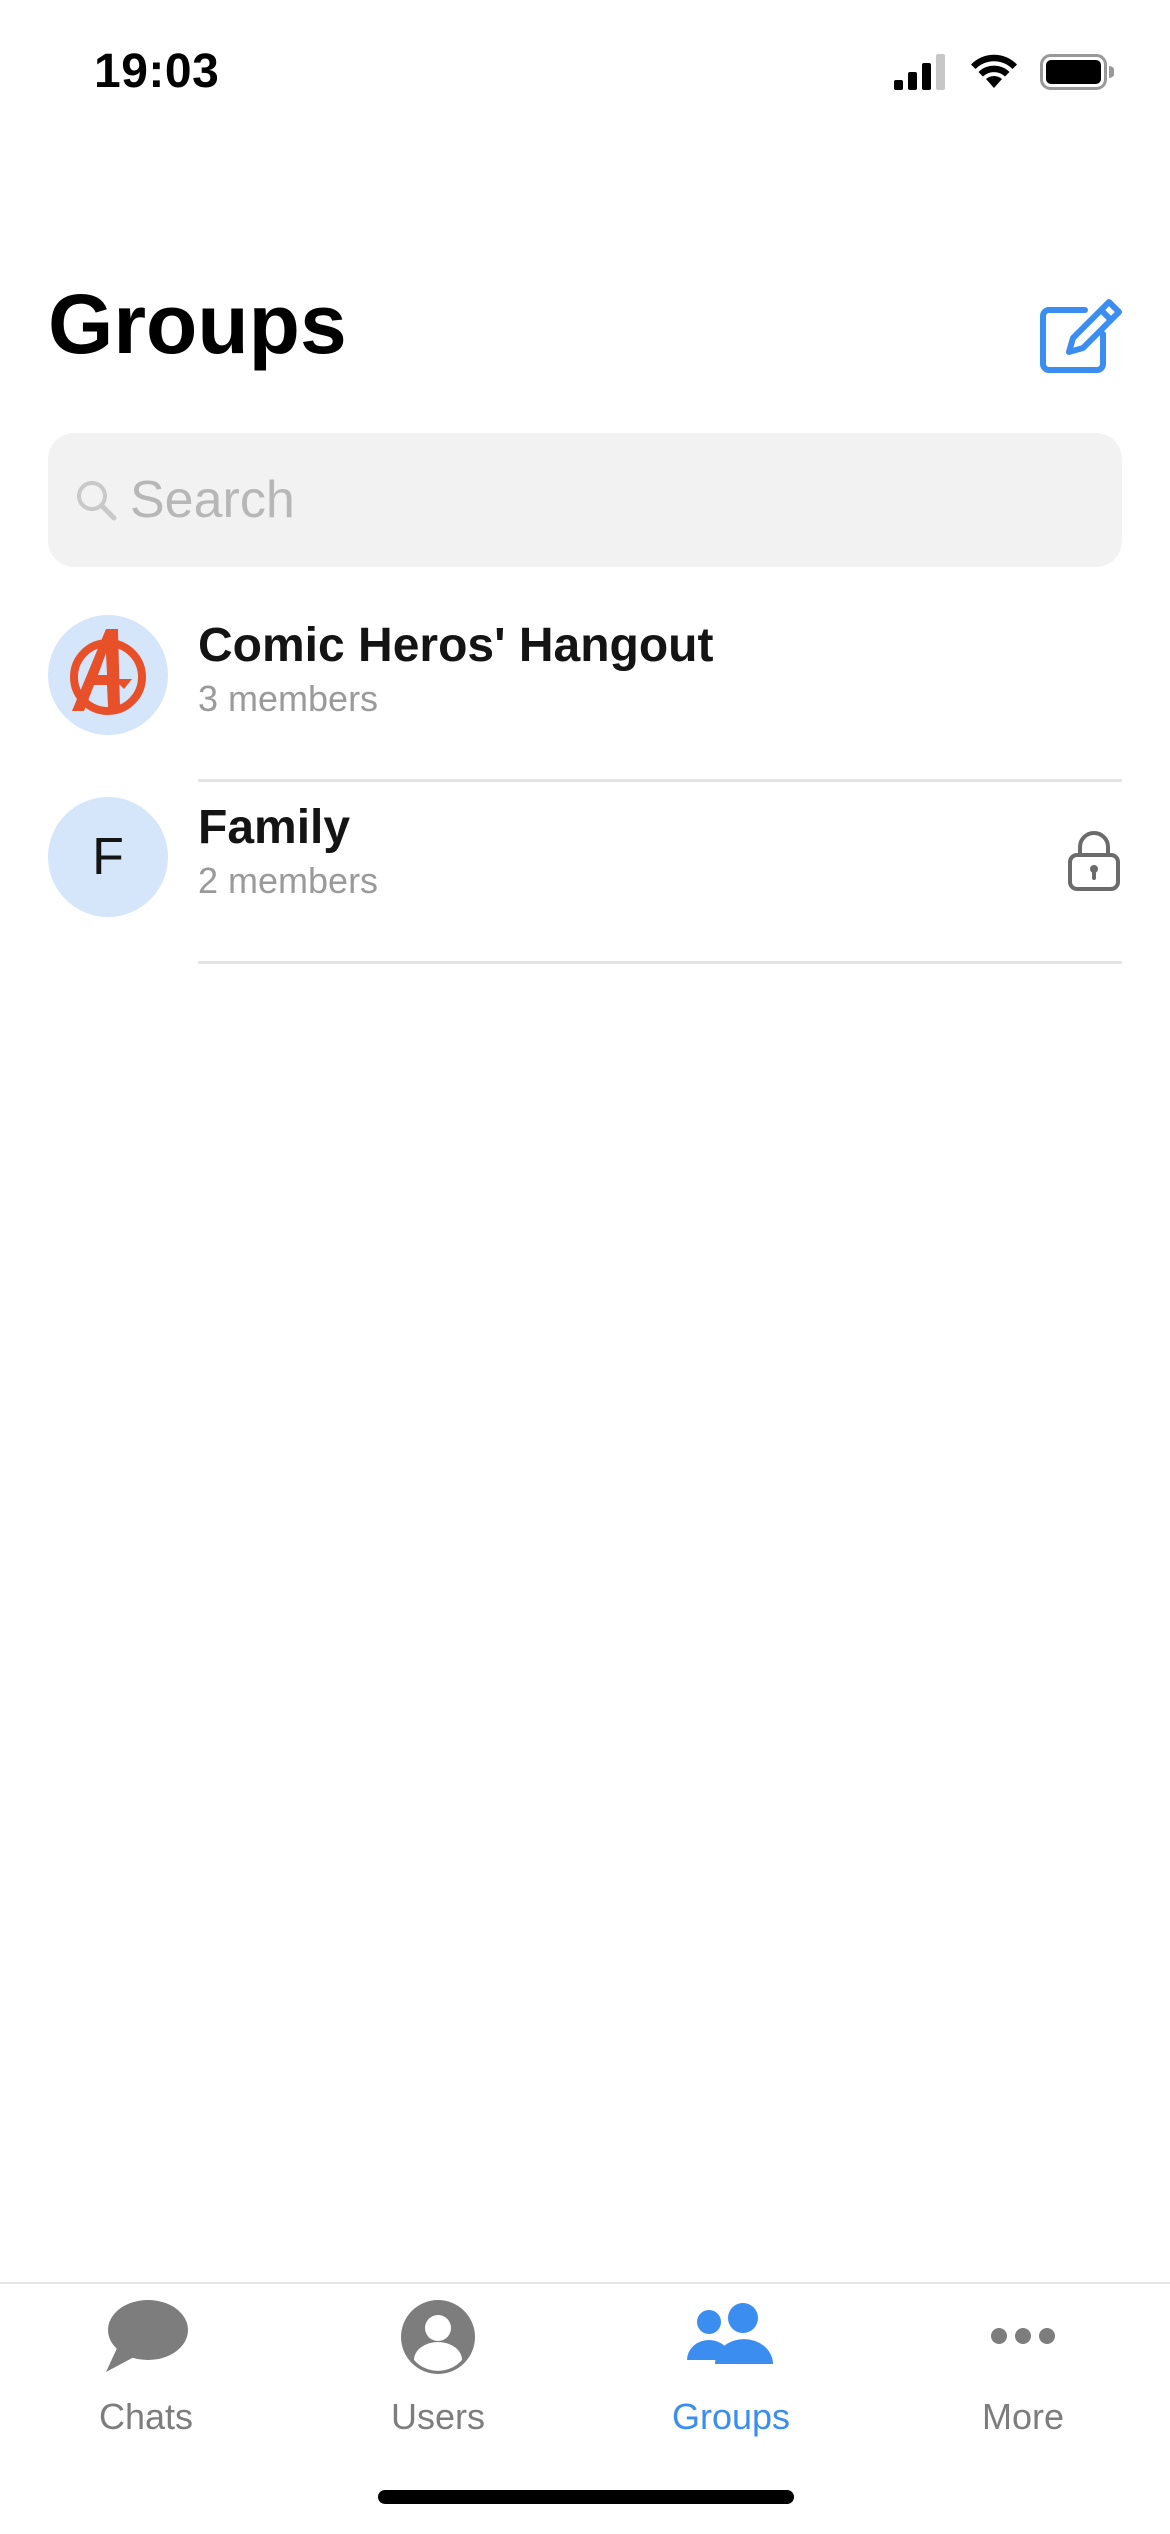 This screenshot has height=2534, width=1170. Describe the element at coordinates (97, 501) in the screenshot. I see `search-icon` at that location.